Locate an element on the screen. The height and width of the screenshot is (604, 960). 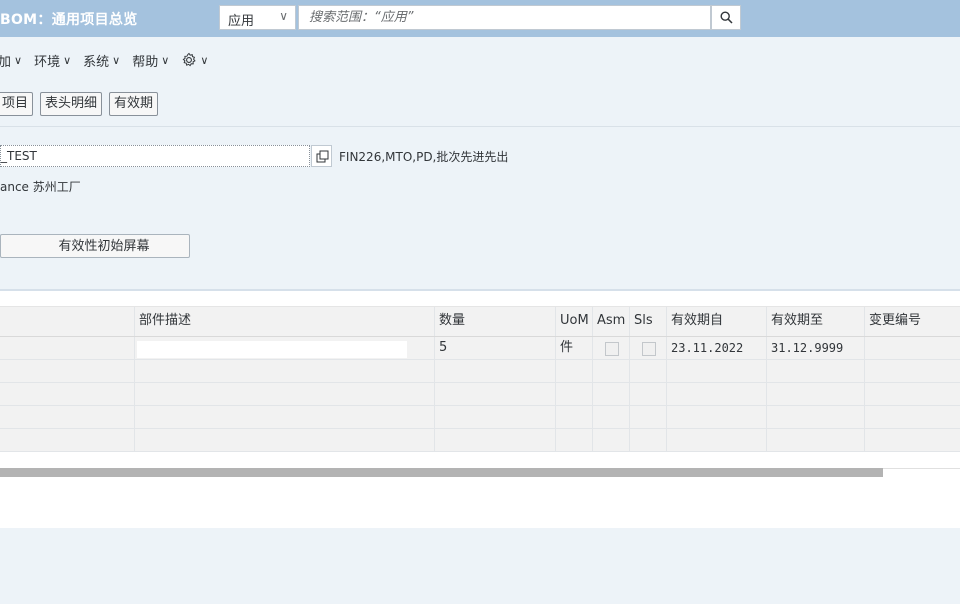
menu-add: 加 ∨ is located at coordinates (11, 60).